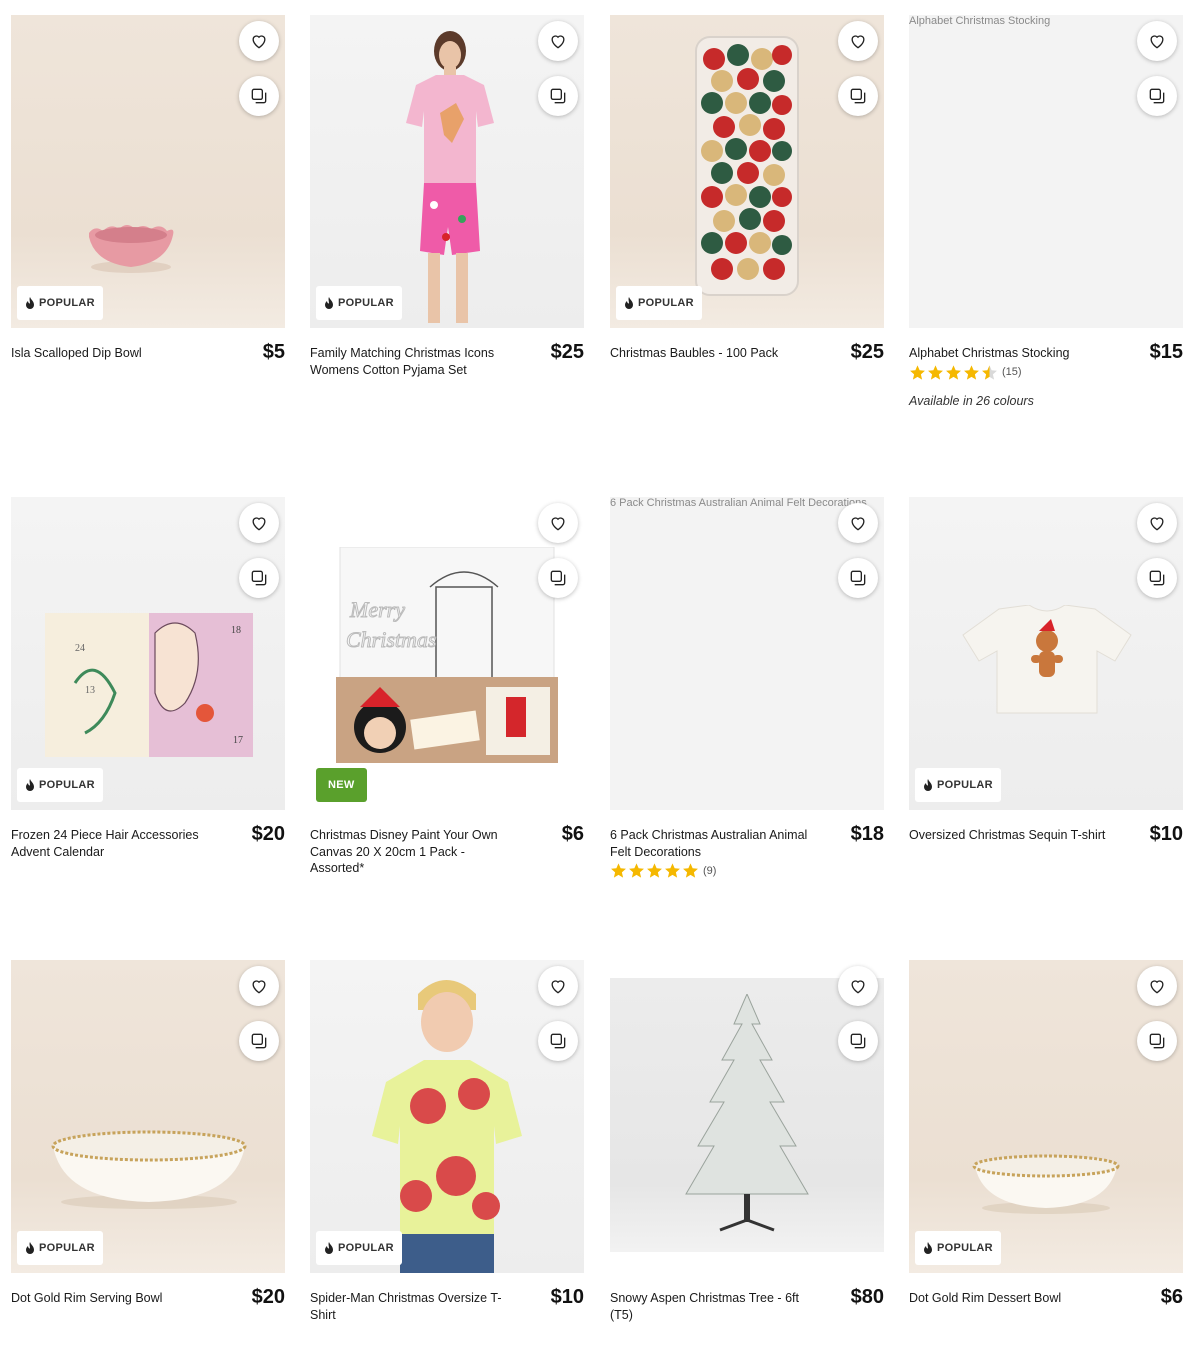 The height and width of the screenshot is (1368, 1200). What do you see at coordinates (747, 1113) in the screenshot?
I see `christmas-tree-illustration` at bounding box center [747, 1113].